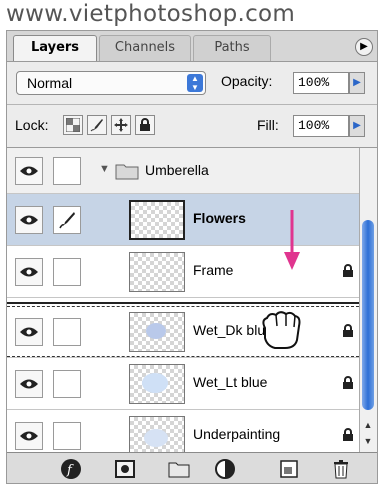 The image size is (382, 487). I want to click on panel-menu-icon: ▶, so click(364, 46).